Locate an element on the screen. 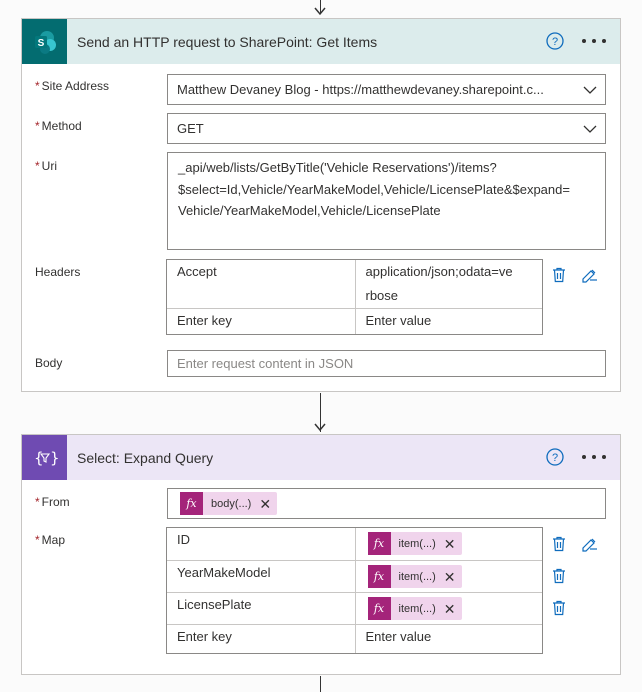 This screenshot has height=692, width=642. map-key-input: LicensePlate is located at coordinates (261, 608).